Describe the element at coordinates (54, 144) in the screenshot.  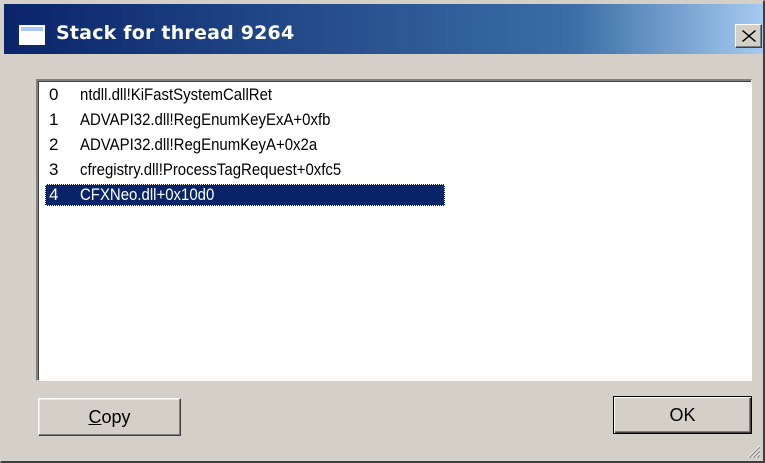
I see `frame-index: 2` at that location.